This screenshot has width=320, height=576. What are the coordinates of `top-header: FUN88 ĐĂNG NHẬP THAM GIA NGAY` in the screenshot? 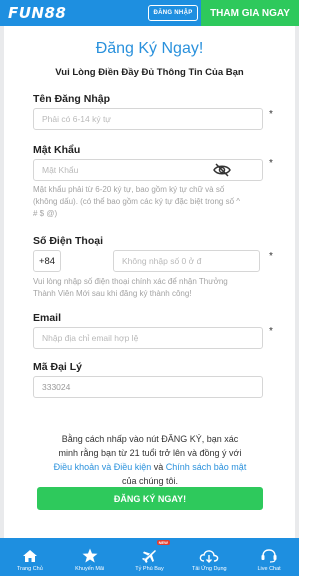 It's located at (149, 13).